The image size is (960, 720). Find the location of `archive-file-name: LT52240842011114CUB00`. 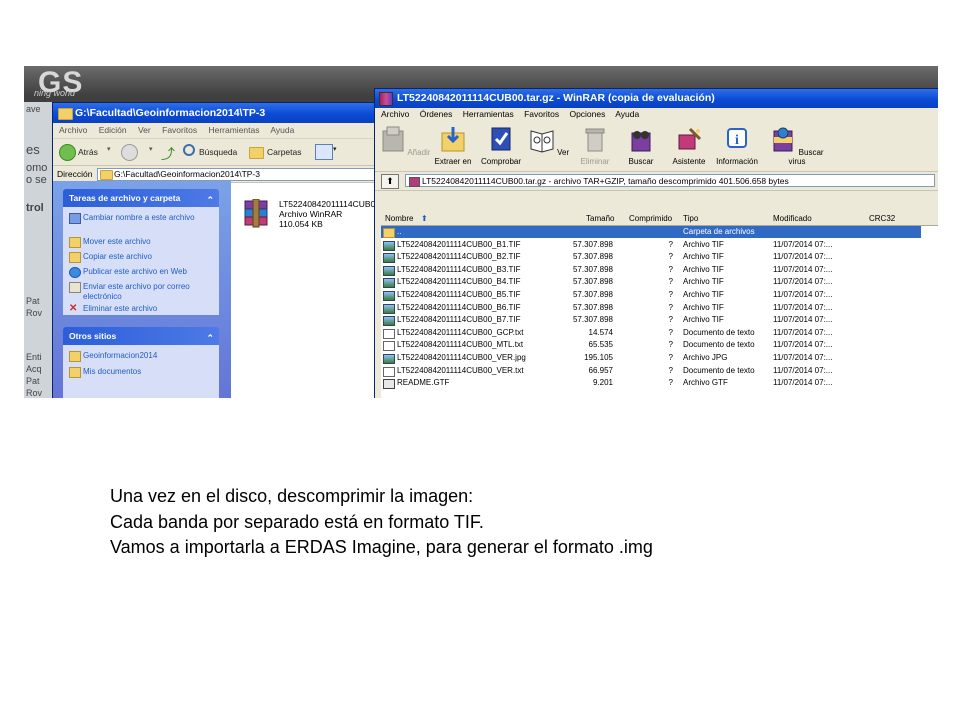

archive-file-name: LT52240842011114CUB00 is located at coordinates (329, 204).